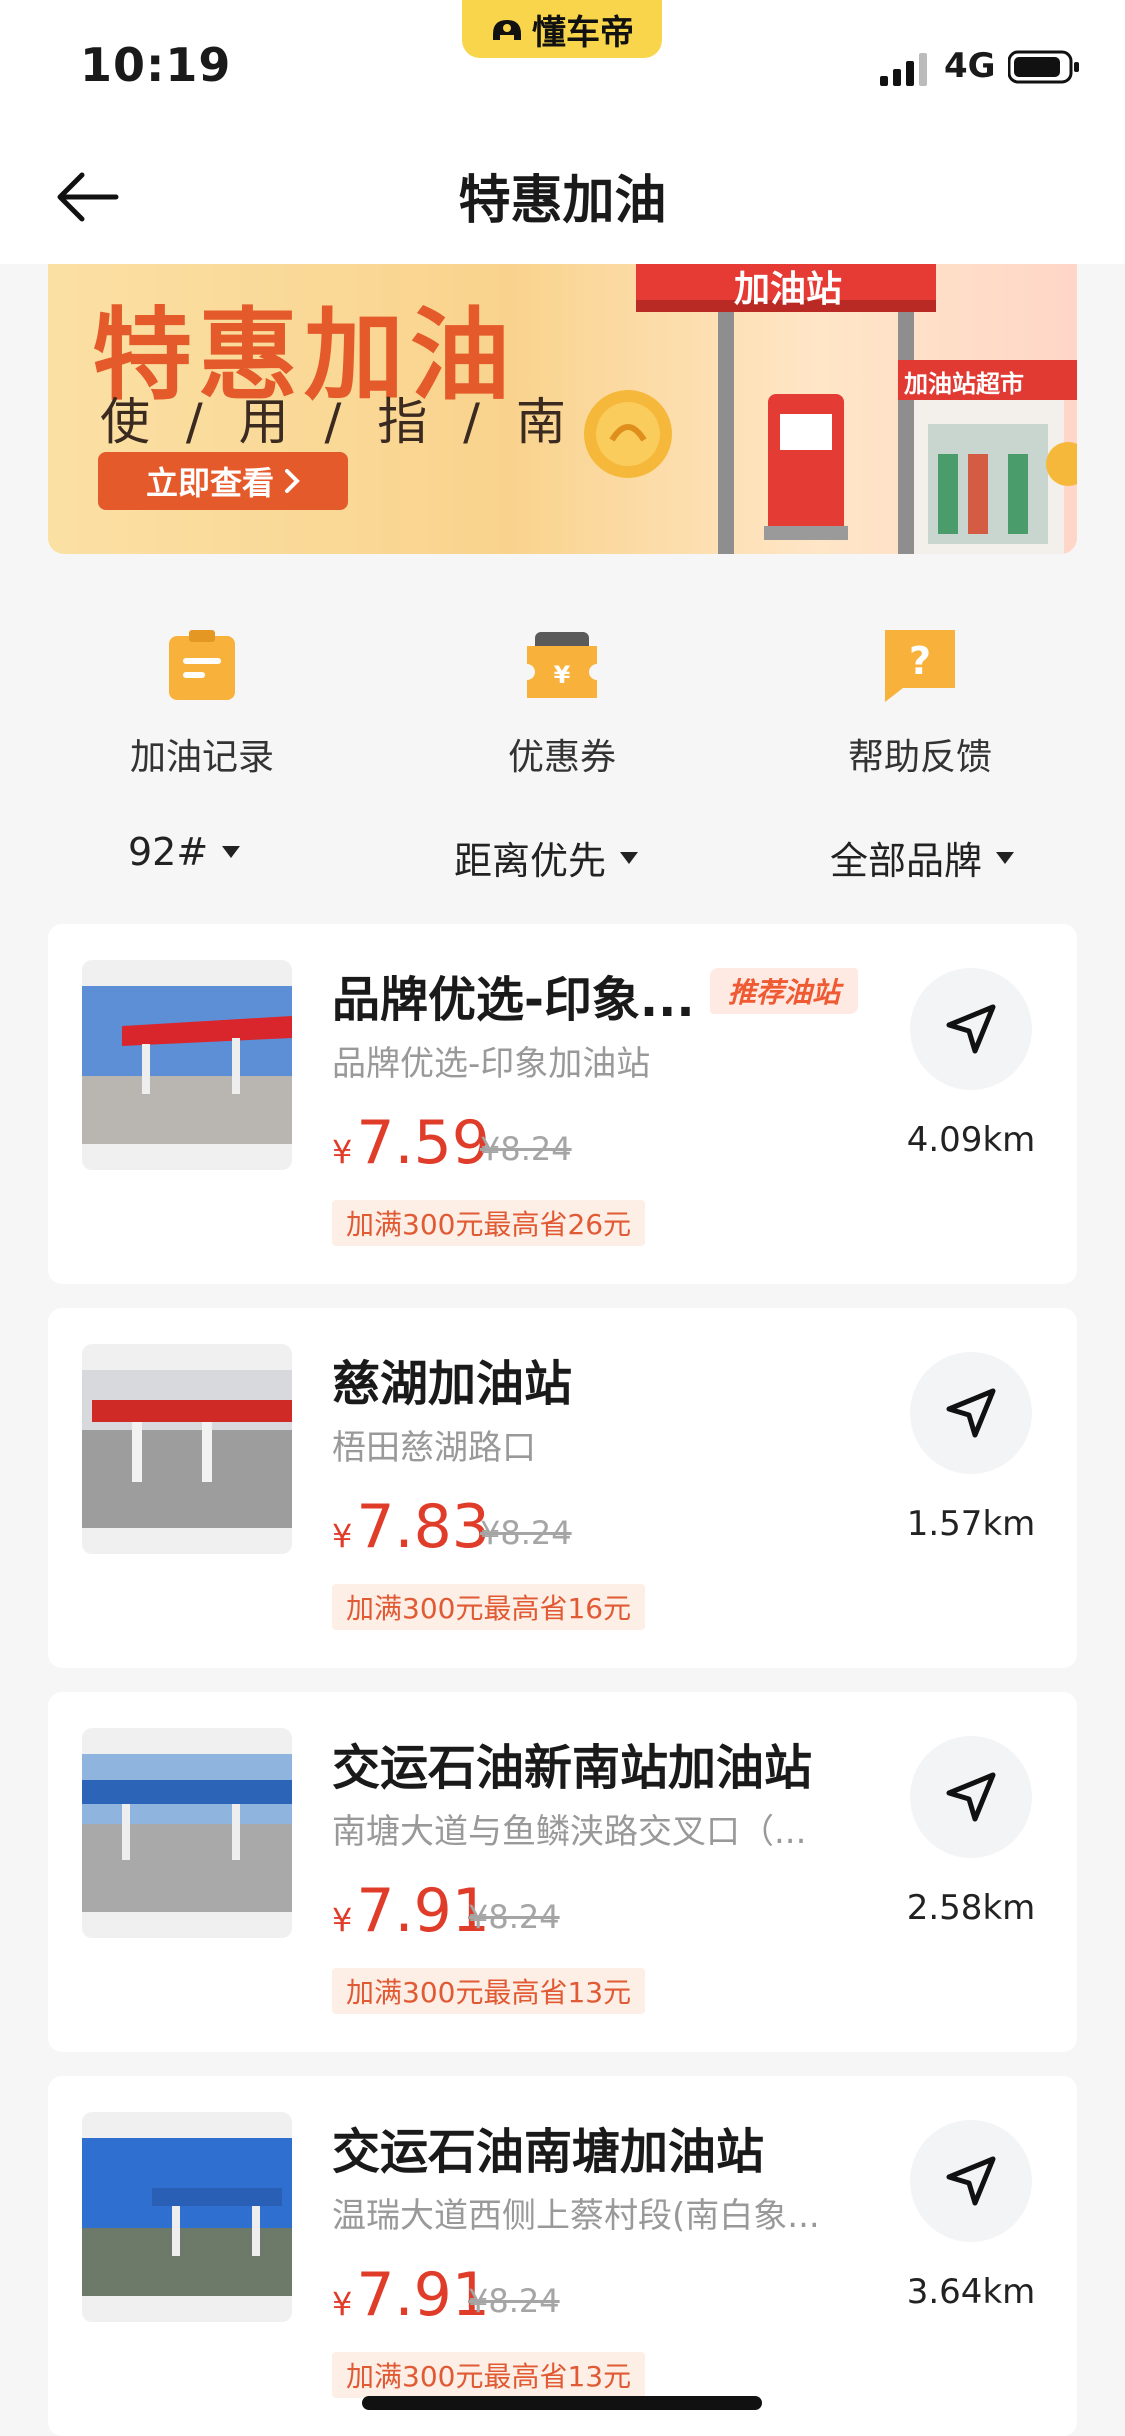  Describe the element at coordinates (209, 483) in the screenshot. I see `banner-button-label: 立即查看` at that location.